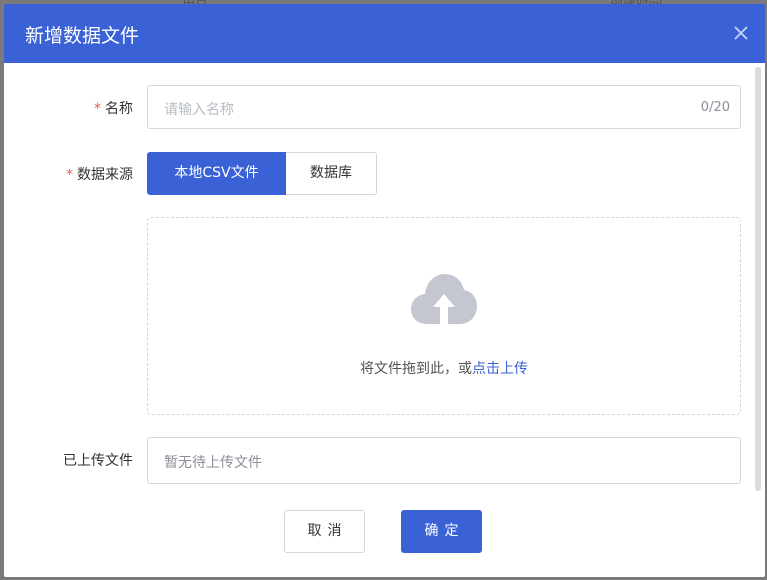  What do you see at coordinates (98, 461) in the screenshot?
I see `uploaded-files-label: 已上传文件` at bounding box center [98, 461].